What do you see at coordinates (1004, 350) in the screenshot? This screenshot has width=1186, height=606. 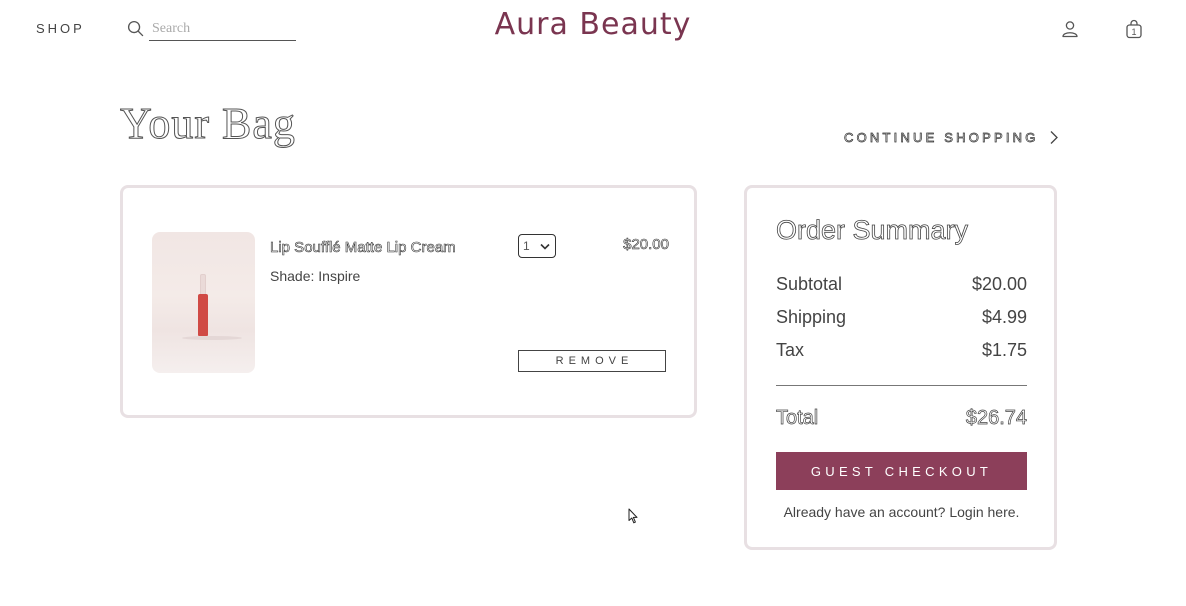 I see `tax-value: $1.75` at bounding box center [1004, 350].